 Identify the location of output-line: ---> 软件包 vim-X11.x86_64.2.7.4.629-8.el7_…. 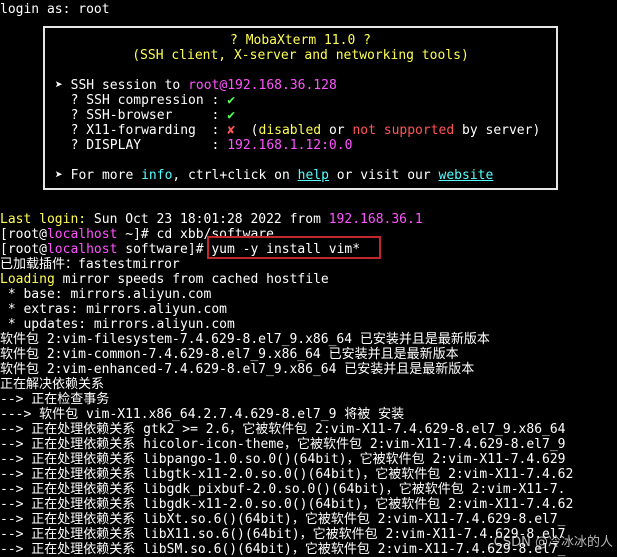
(202, 414).